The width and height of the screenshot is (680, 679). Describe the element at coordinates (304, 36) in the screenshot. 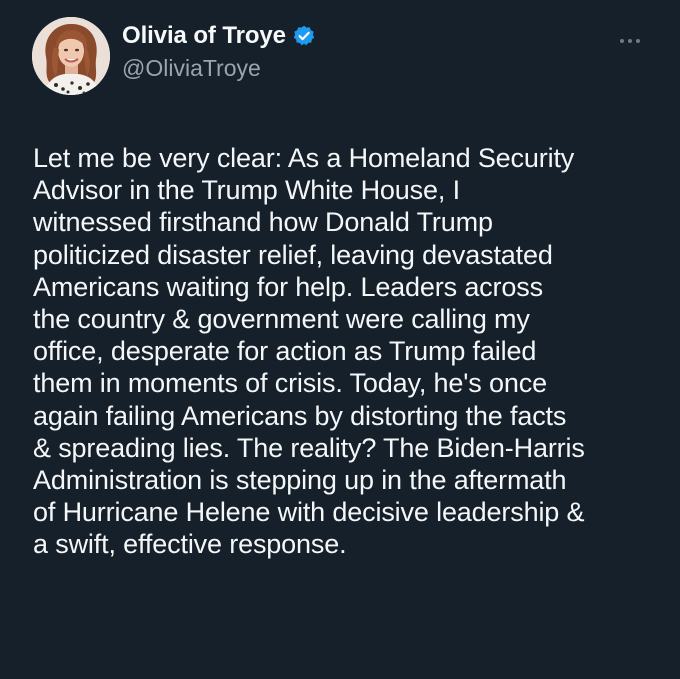

I see `verified-badge-icon` at that location.